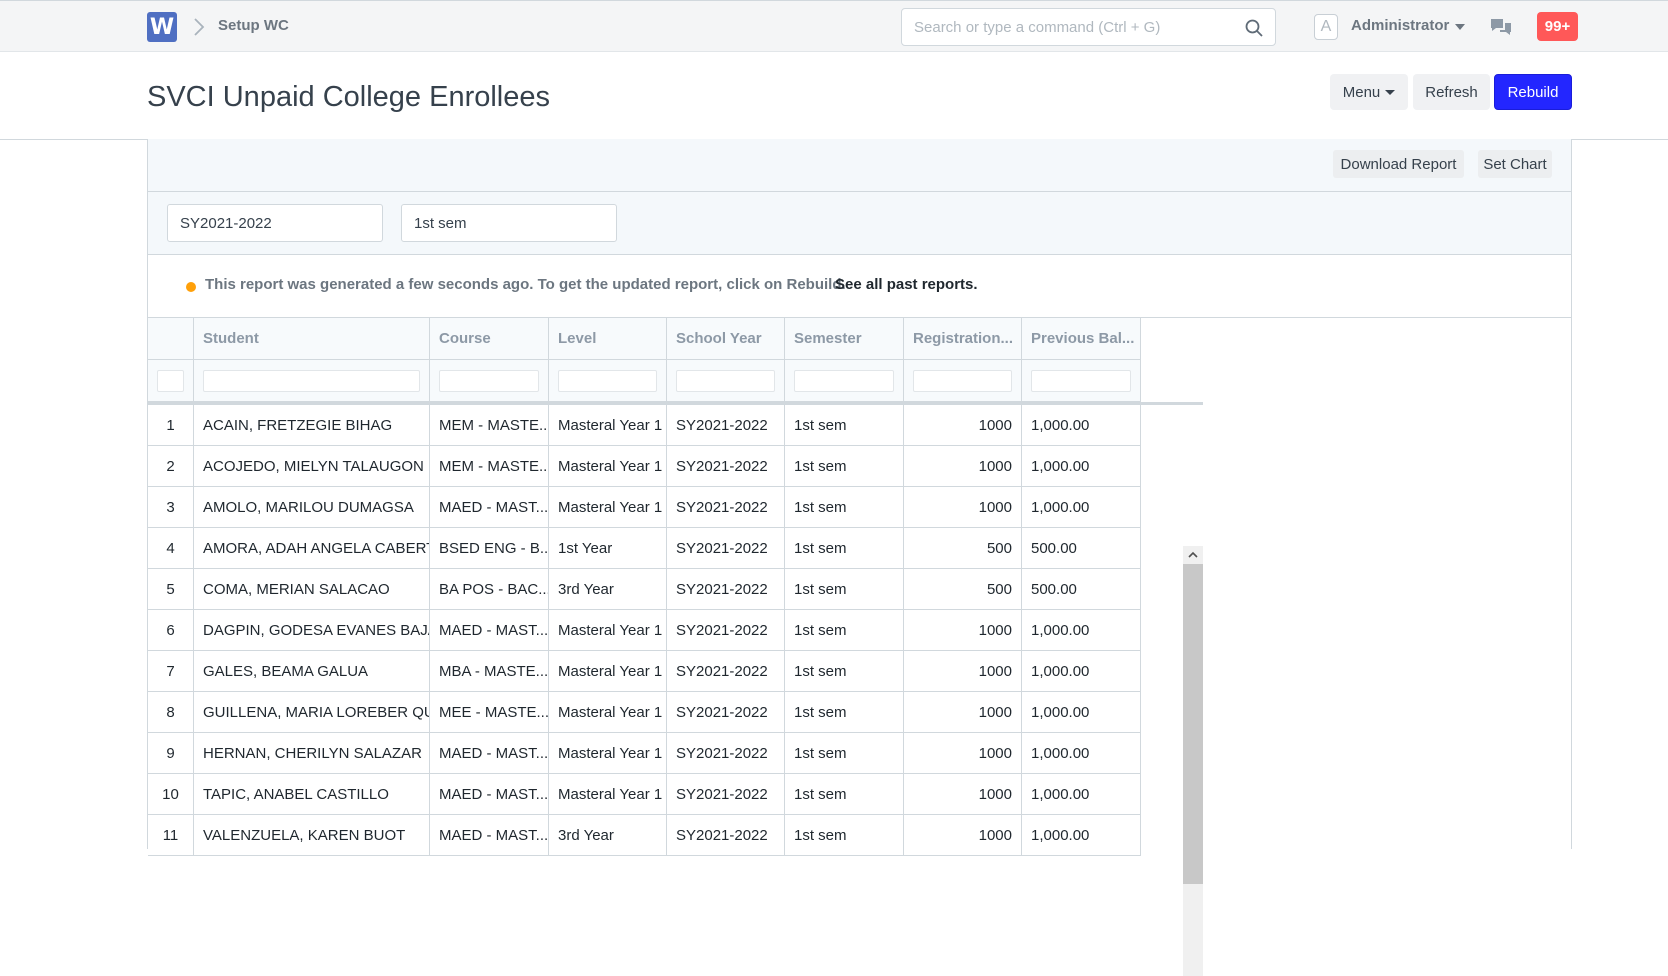 This screenshot has height=976, width=1668. I want to click on table-cell: ACAIN, FRETZEGIE BIHAG, so click(312, 425).